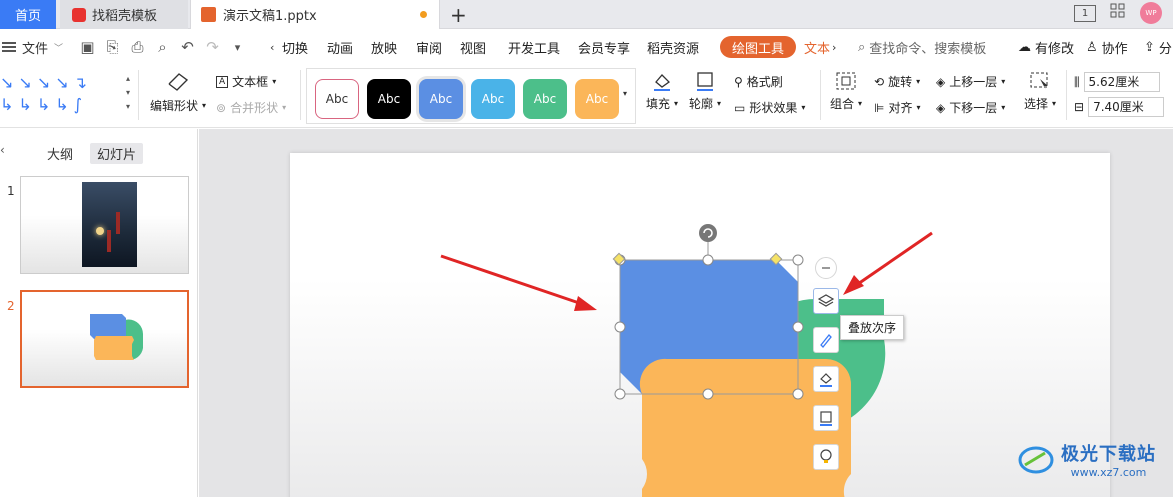 The image size is (1173, 497). Describe the element at coordinates (826, 301) in the screenshot. I see `arrange-order-button` at that location.